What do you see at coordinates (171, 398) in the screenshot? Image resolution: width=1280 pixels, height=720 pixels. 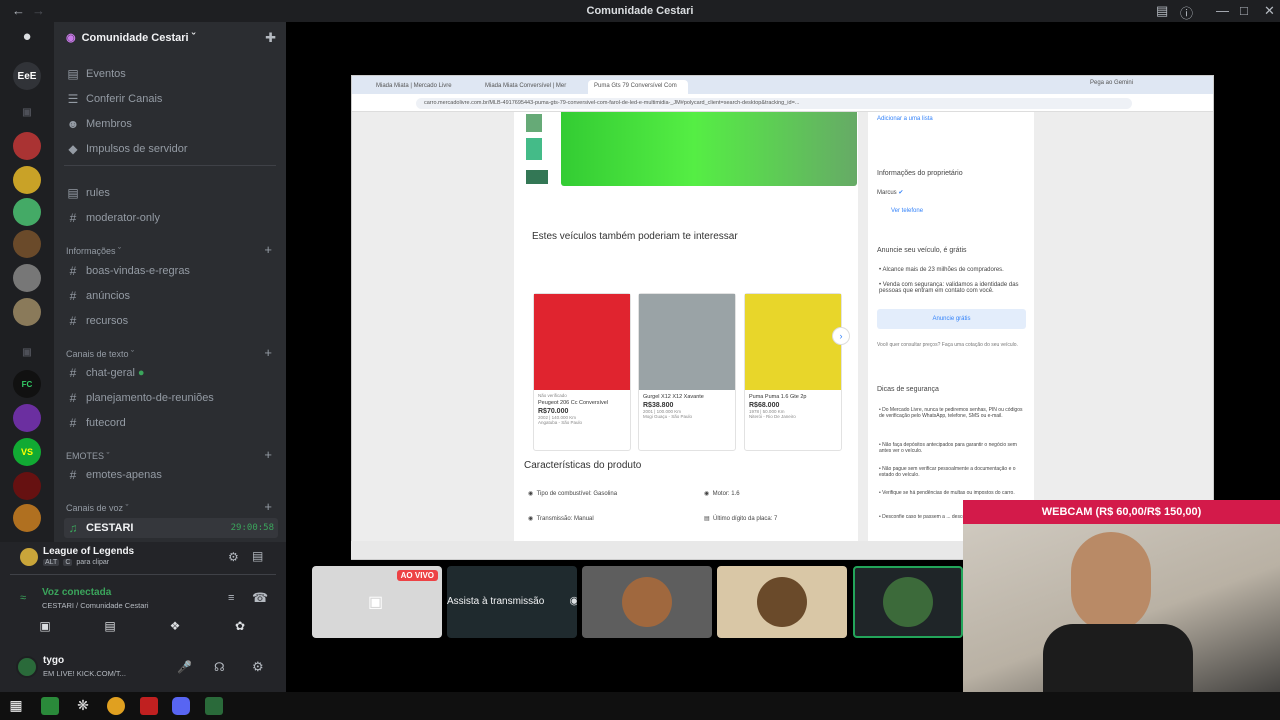 I see `channel-planejamento: # planejamento-de-reuniões` at bounding box center [171, 398].